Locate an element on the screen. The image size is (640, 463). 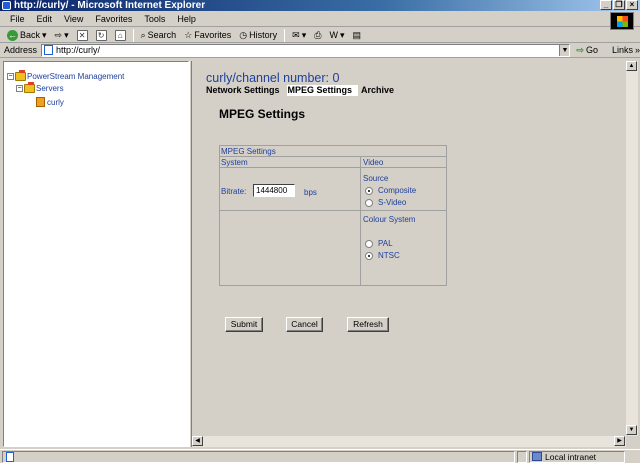
radio-svideo is located at coordinates (369, 202).